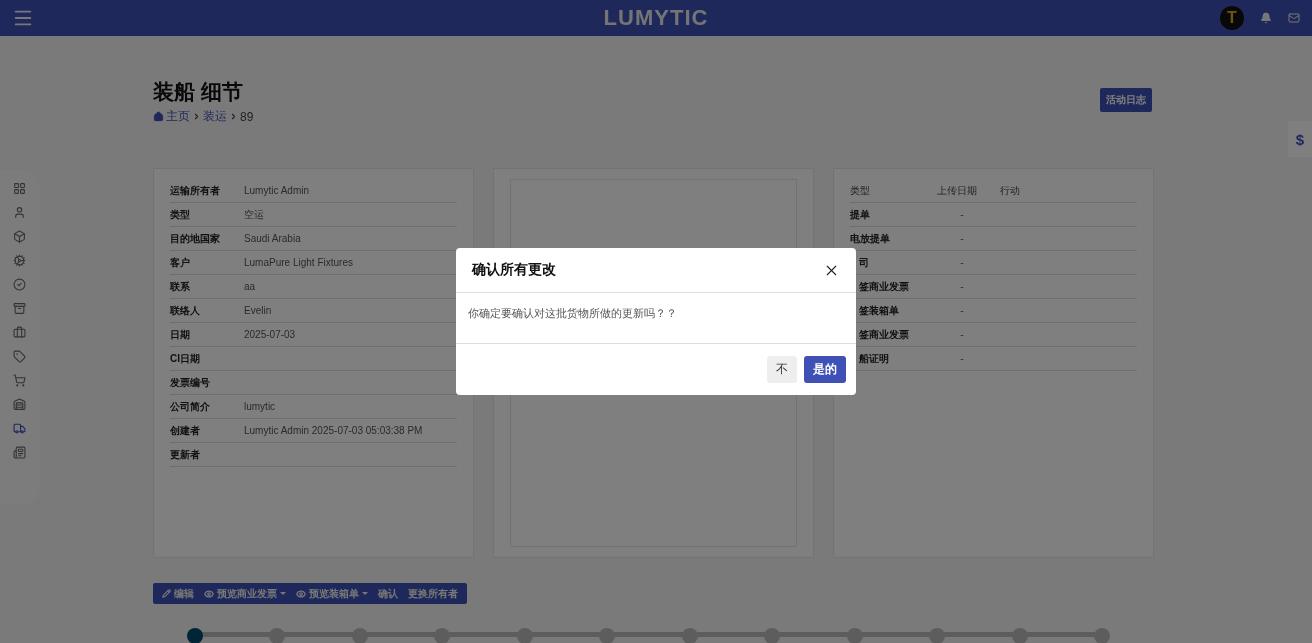 This screenshot has width=1312, height=643. I want to click on toolbar-button: 更换所有者, so click(433, 593).